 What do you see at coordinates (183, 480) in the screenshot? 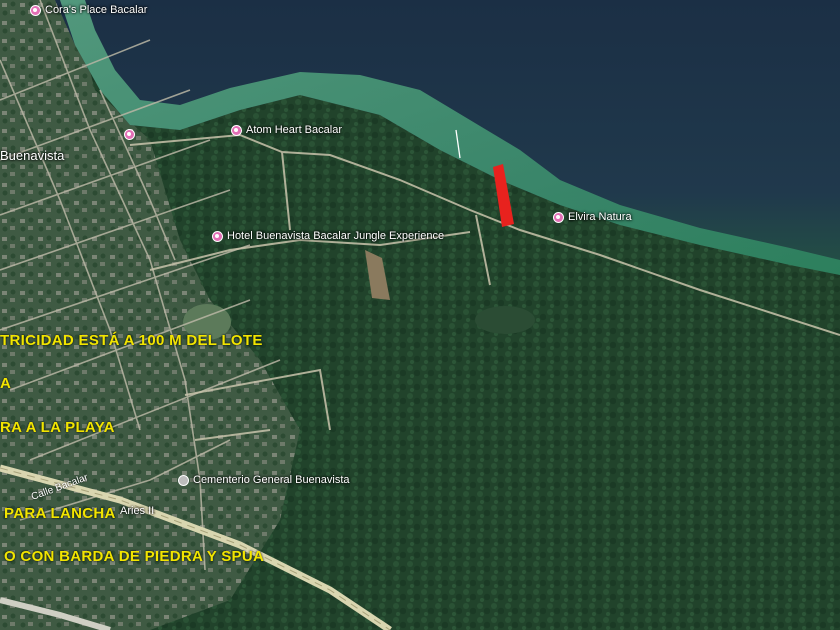
I see `grey-pin-icon` at bounding box center [183, 480].